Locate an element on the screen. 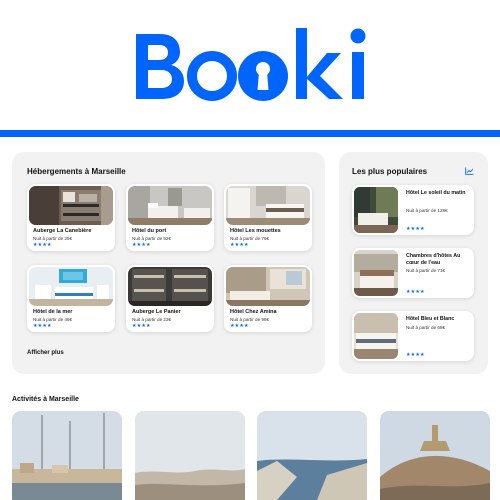  stay-price: Nuit à partir de 96€ is located at coordinates (250, 319).